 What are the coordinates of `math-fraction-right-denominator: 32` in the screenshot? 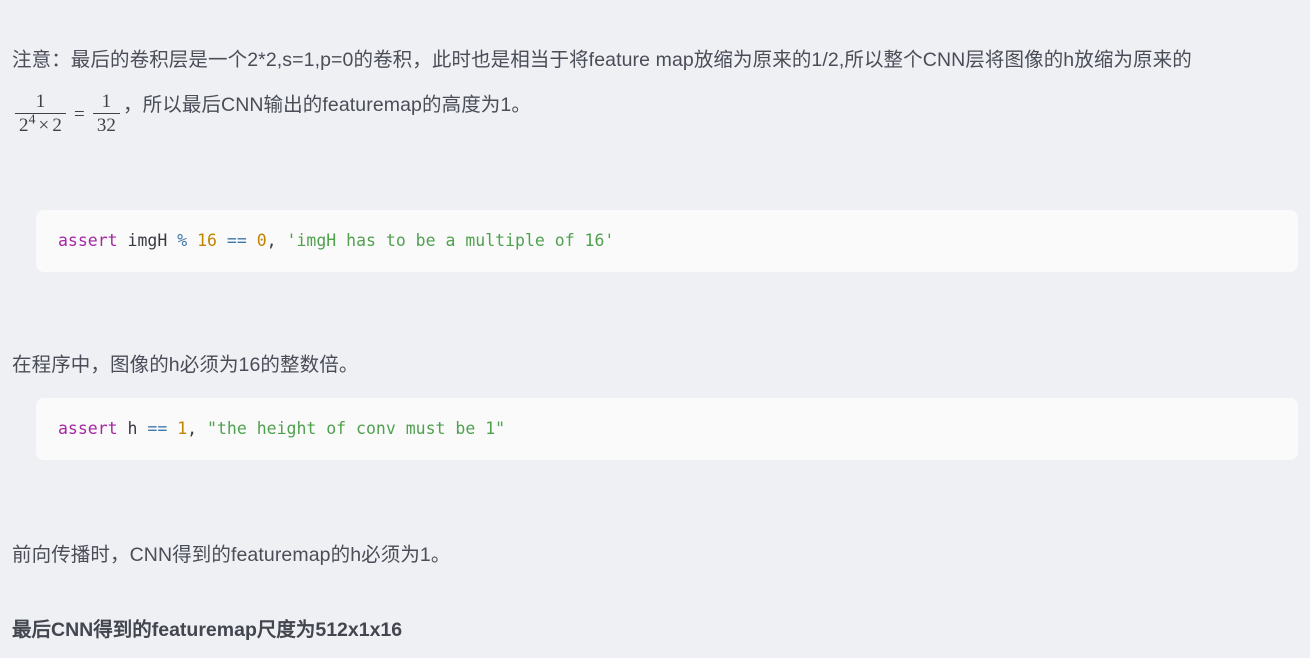 It's located at (106, 126).